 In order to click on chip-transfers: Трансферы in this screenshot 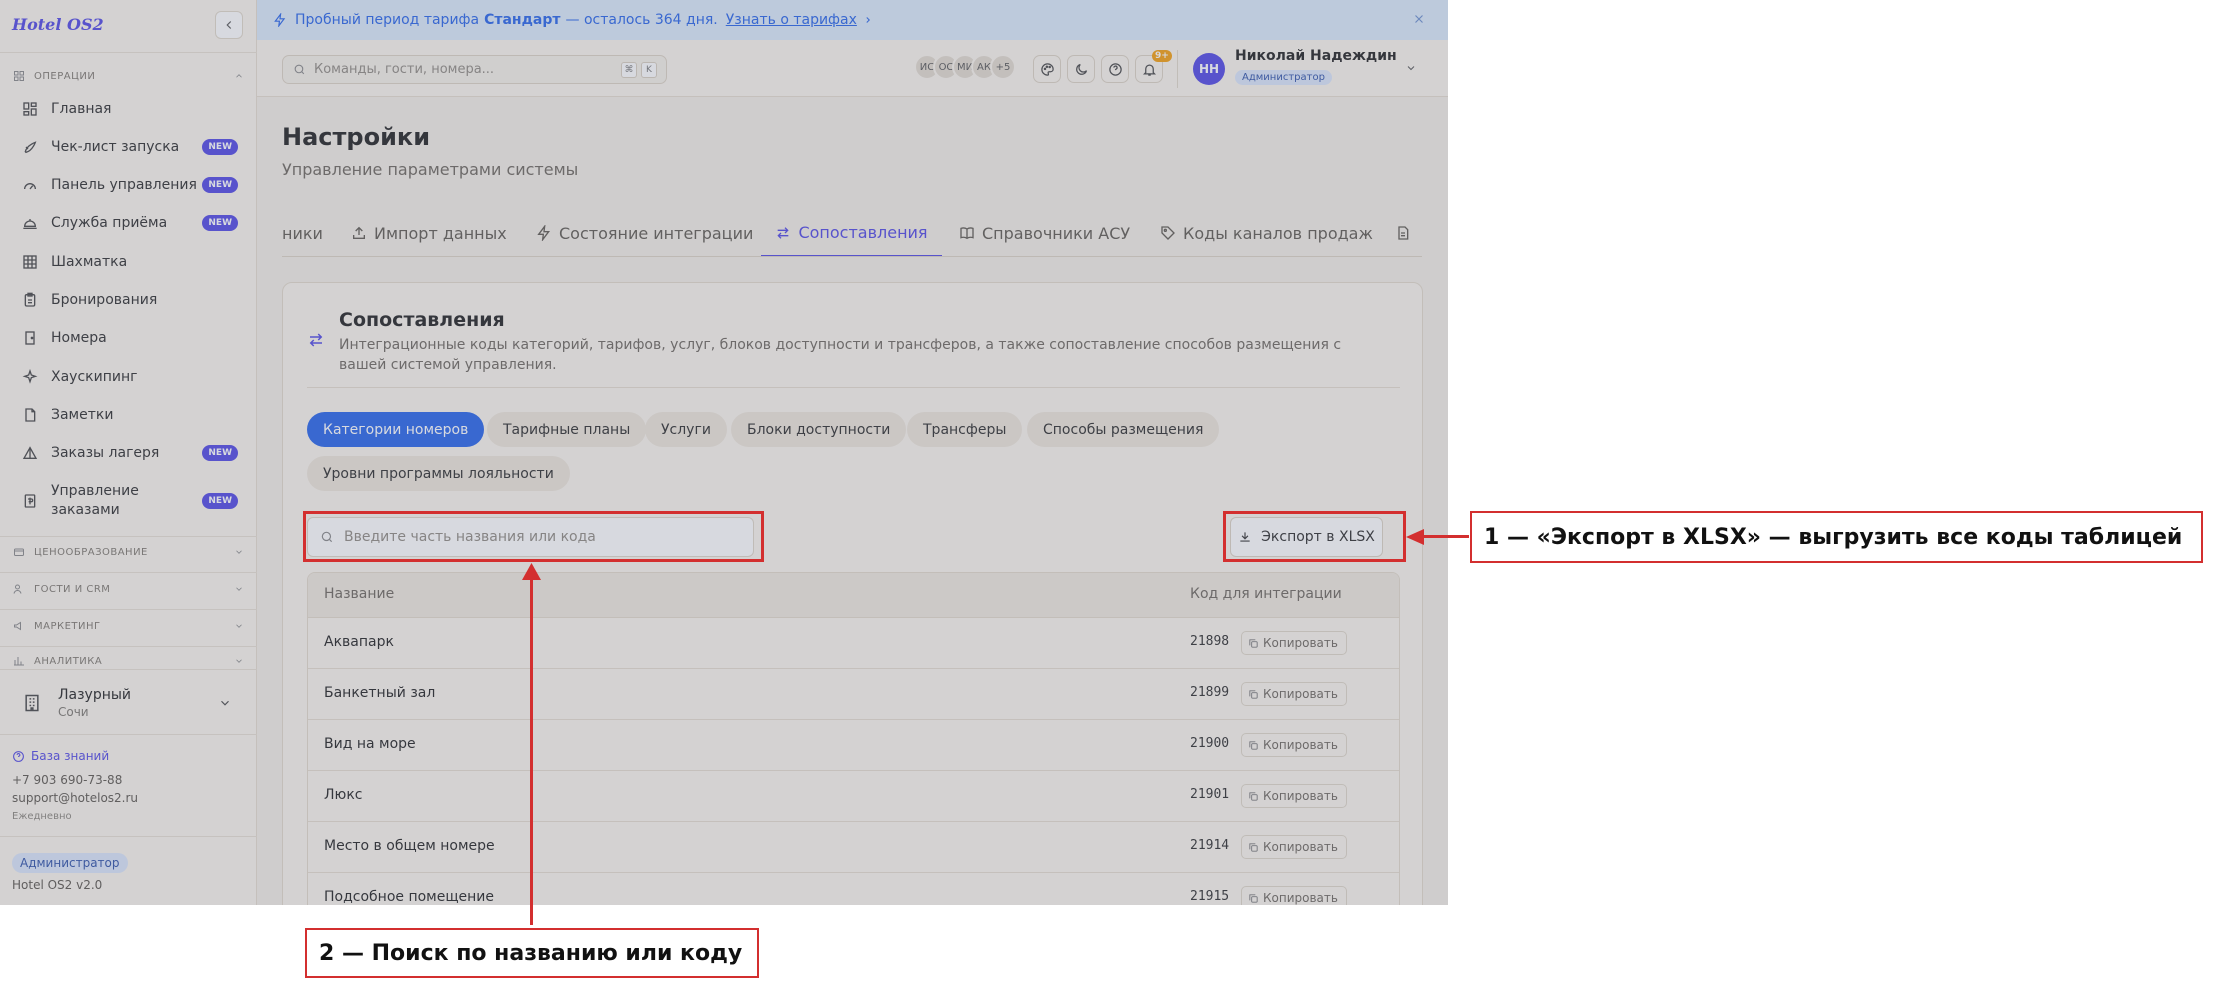, I will do `click(965, 429)`.